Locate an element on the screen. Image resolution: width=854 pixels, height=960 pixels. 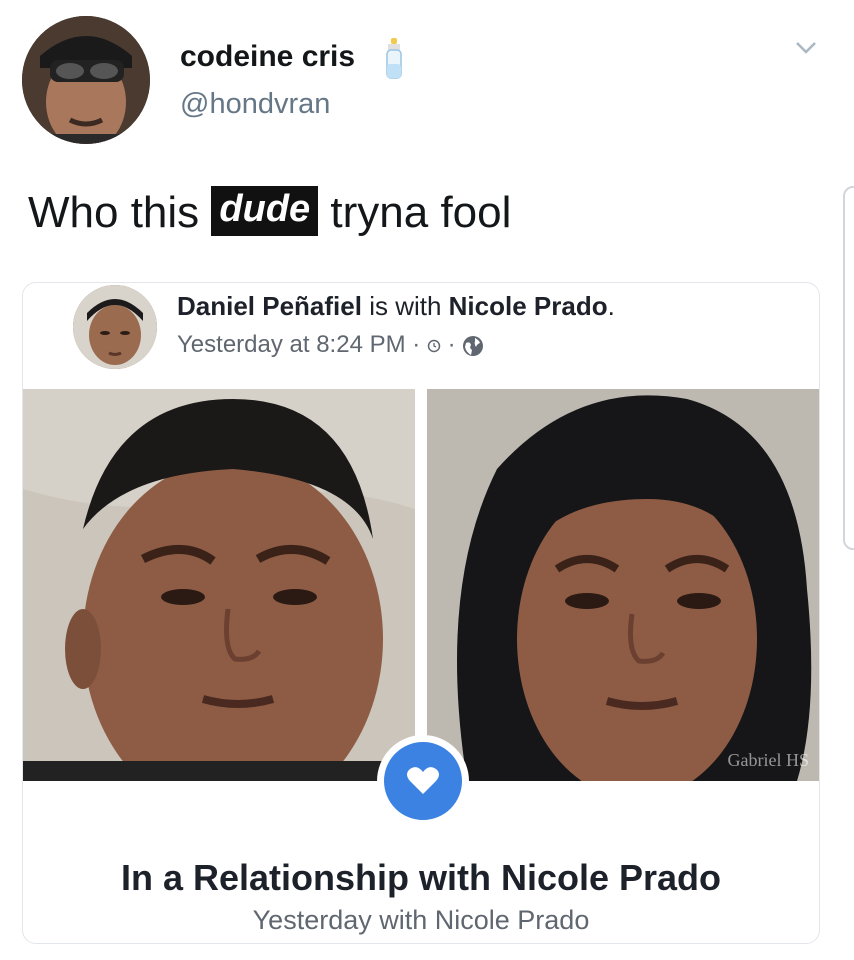
photo-watermark: Gabriel HS is located at coordinates (768, 760).